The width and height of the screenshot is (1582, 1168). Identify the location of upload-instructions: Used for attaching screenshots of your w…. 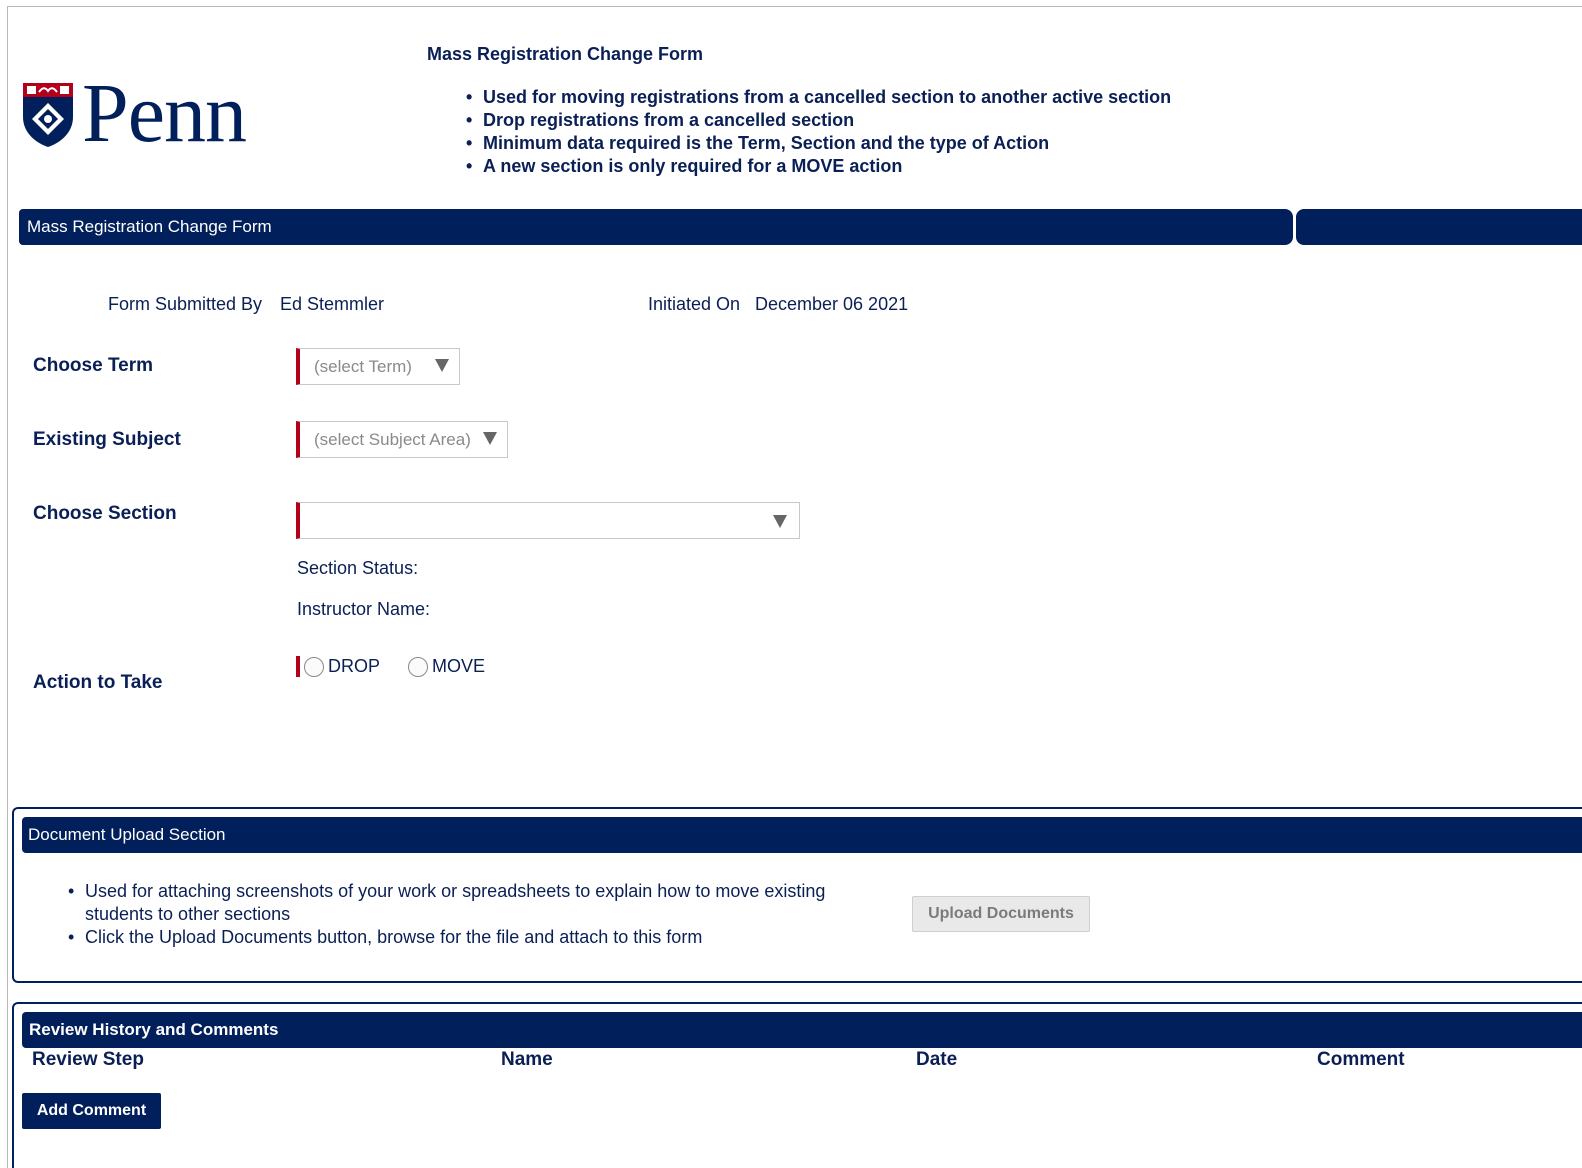
(463, 914).